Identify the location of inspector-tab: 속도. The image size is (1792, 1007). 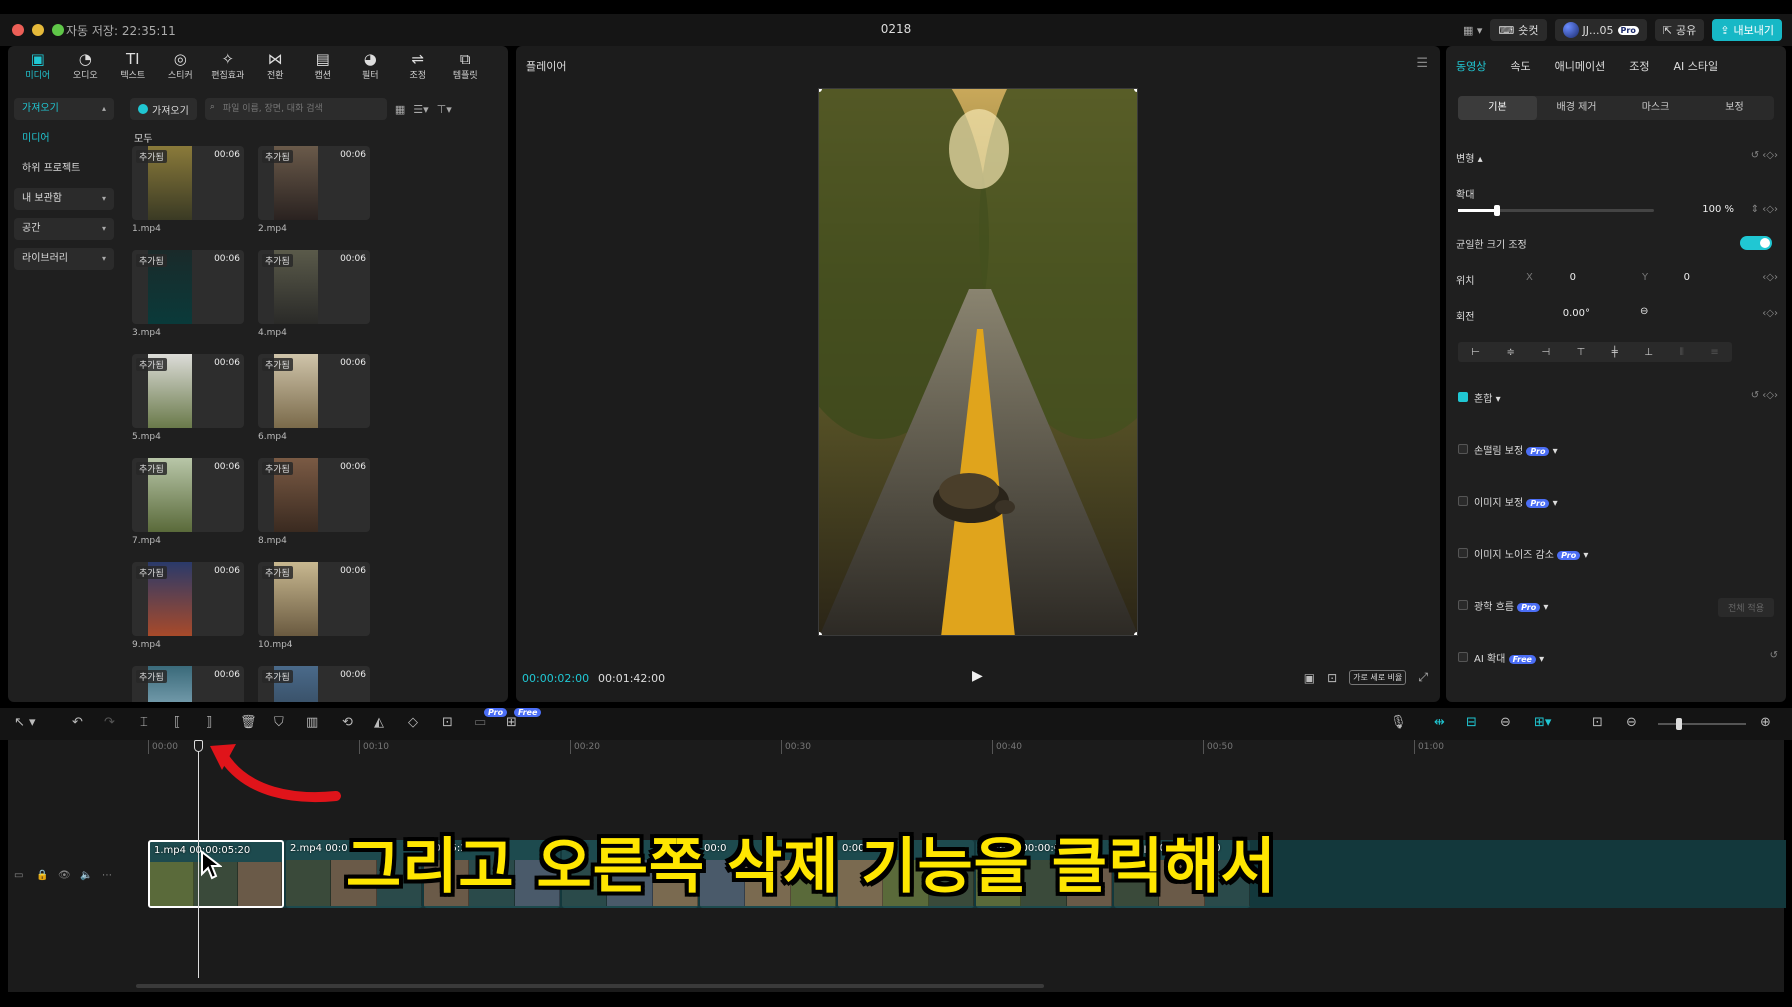
(1520, 66).